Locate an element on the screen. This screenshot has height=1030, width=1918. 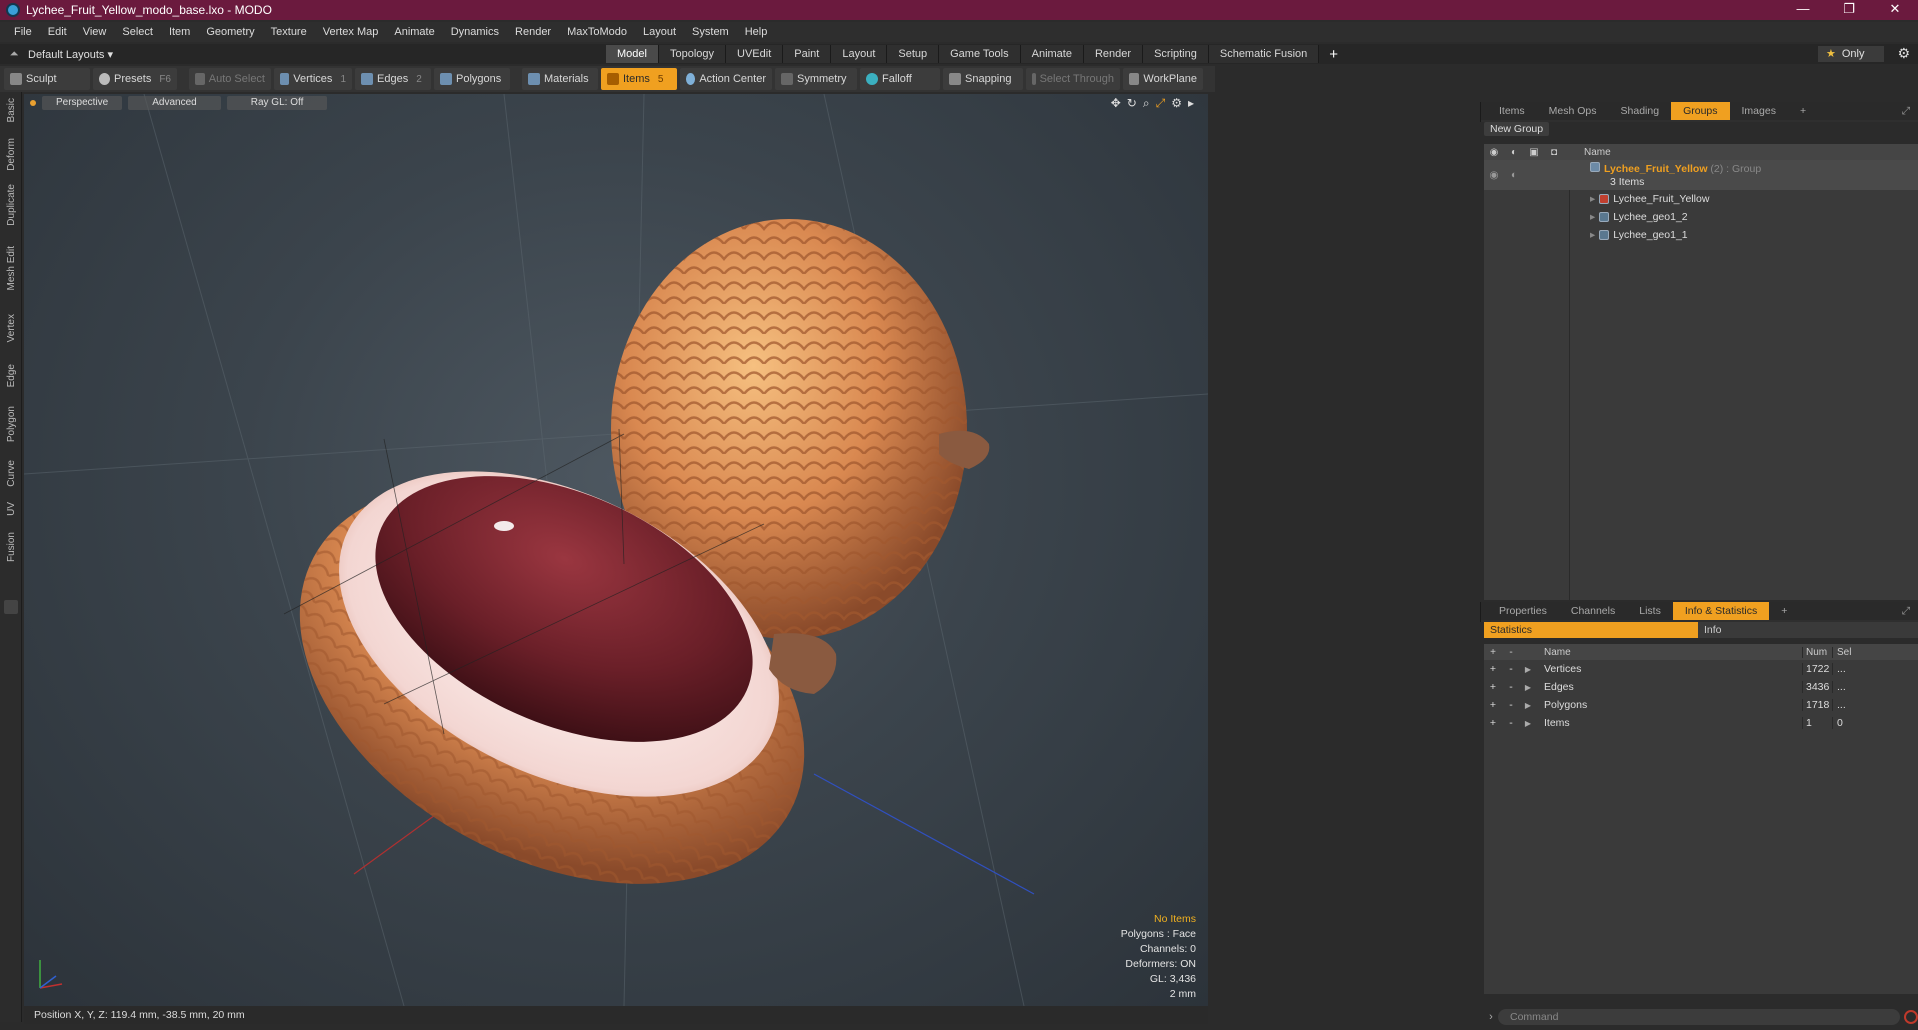
viewport-settings-icon: ⚙ is located at coordinates (1176, 103).